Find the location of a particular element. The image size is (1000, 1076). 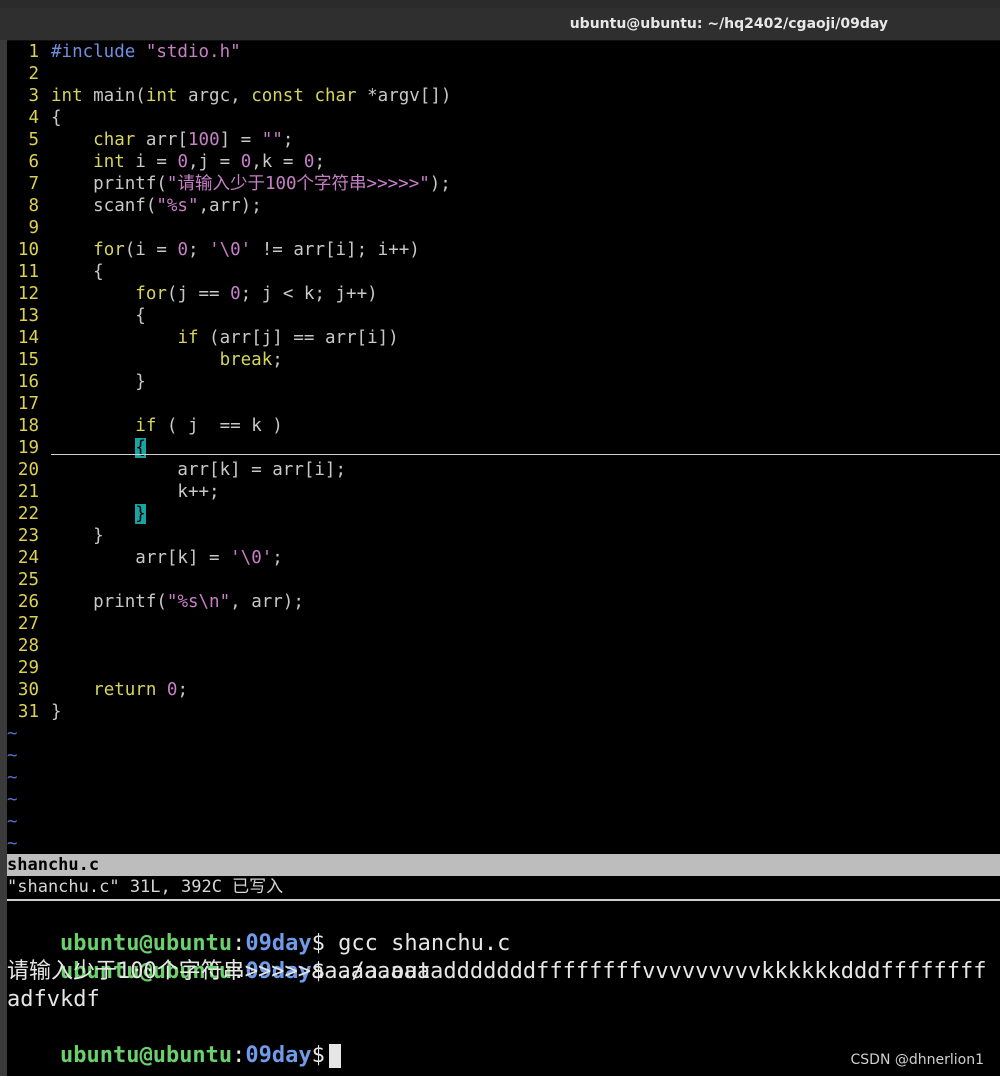

code-line: 23 } is located at coordinates (55, 536).